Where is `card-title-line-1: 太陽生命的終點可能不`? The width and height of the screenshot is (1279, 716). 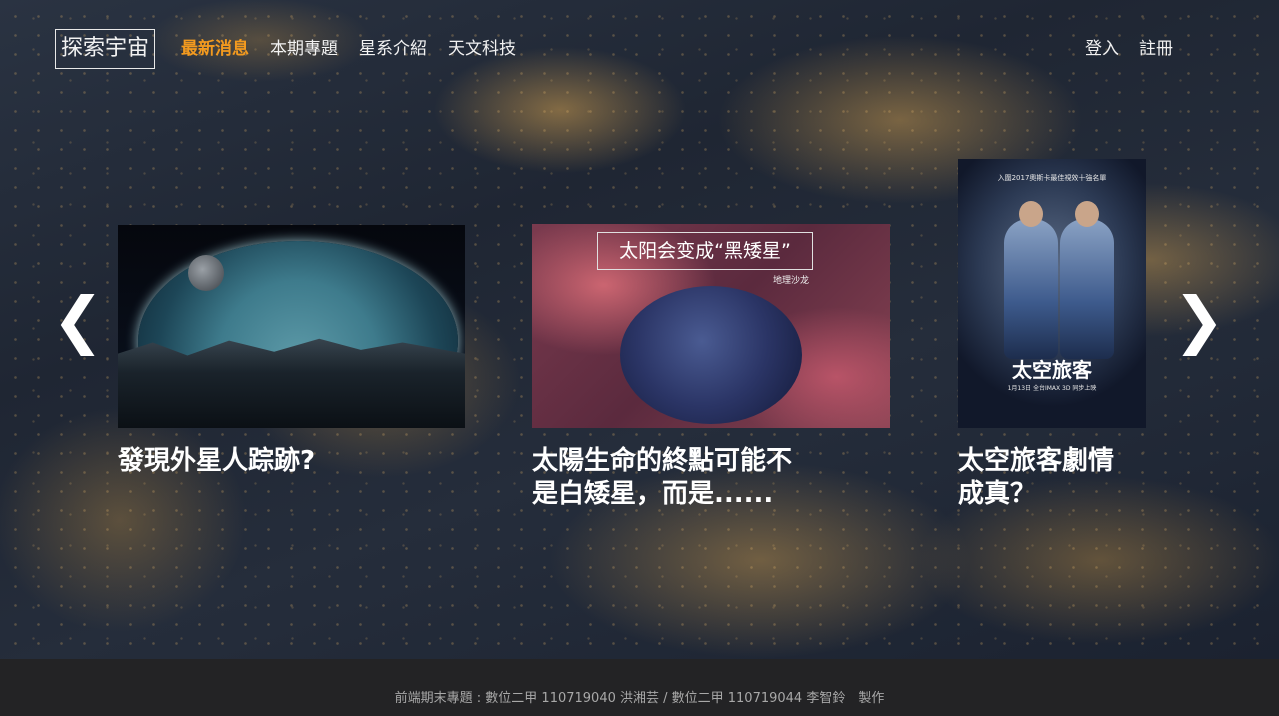 card-title-line-1: 太陽生命的終點可能不 is located at coordinates (662, 461).